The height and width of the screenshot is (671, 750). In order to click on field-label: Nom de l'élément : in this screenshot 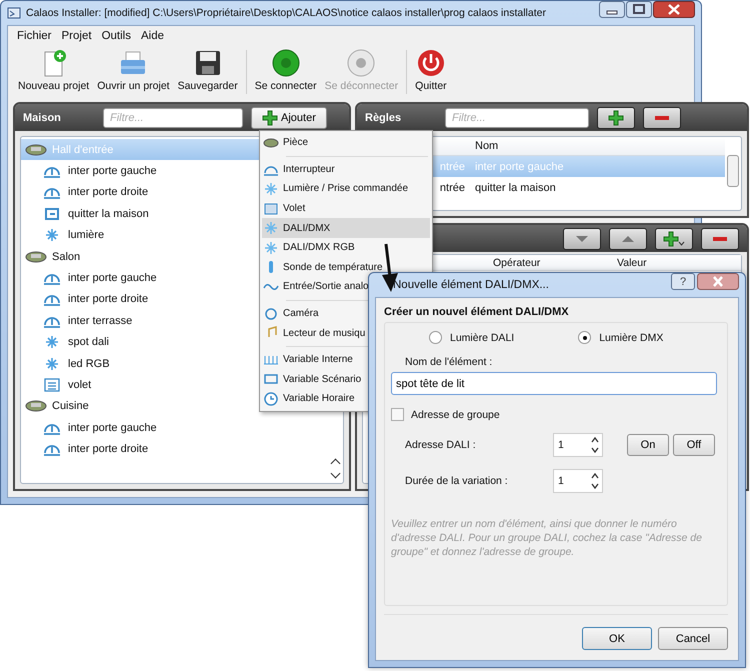, I will do `click(449, 362)`.